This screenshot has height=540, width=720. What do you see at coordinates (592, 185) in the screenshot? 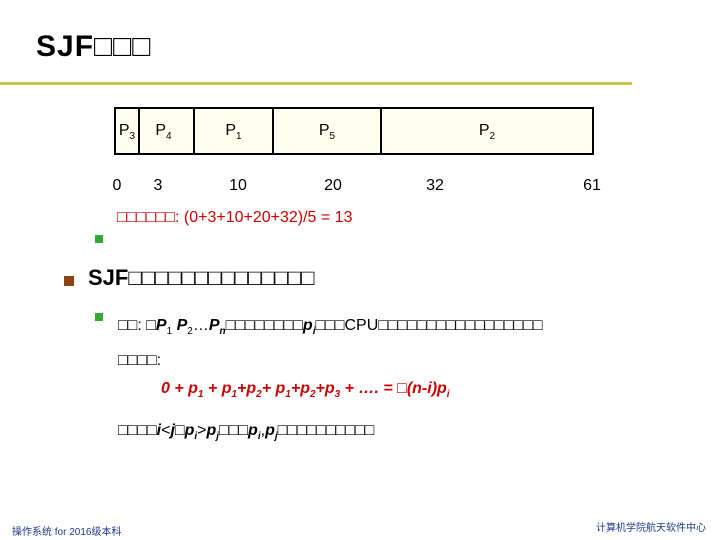
I see `gantt-tick: 61` at bounding box center [592, 185].